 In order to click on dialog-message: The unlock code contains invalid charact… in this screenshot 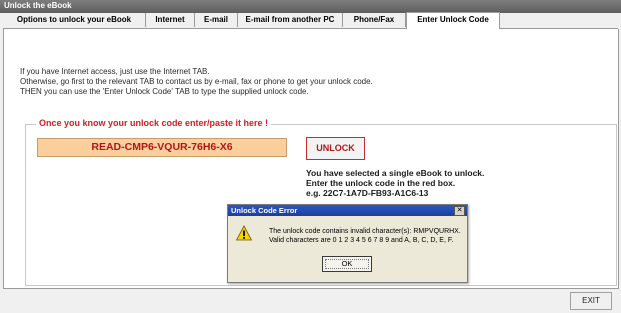, I will do `click(365, 236)`.